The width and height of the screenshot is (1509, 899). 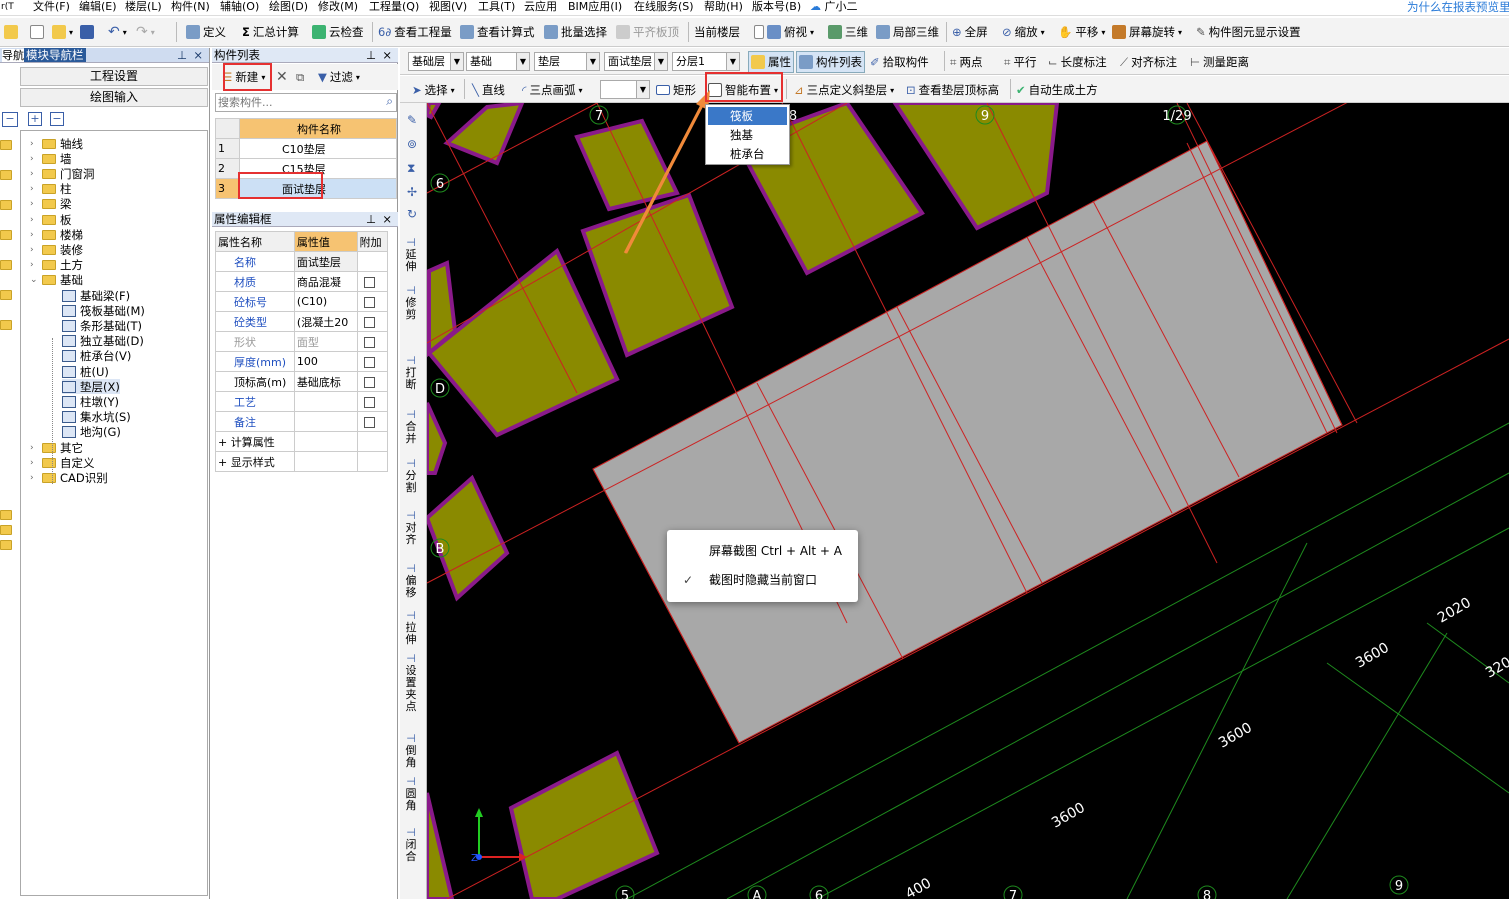 I want to click on menu-tools: 工具(T), so click(x=496, y=7).